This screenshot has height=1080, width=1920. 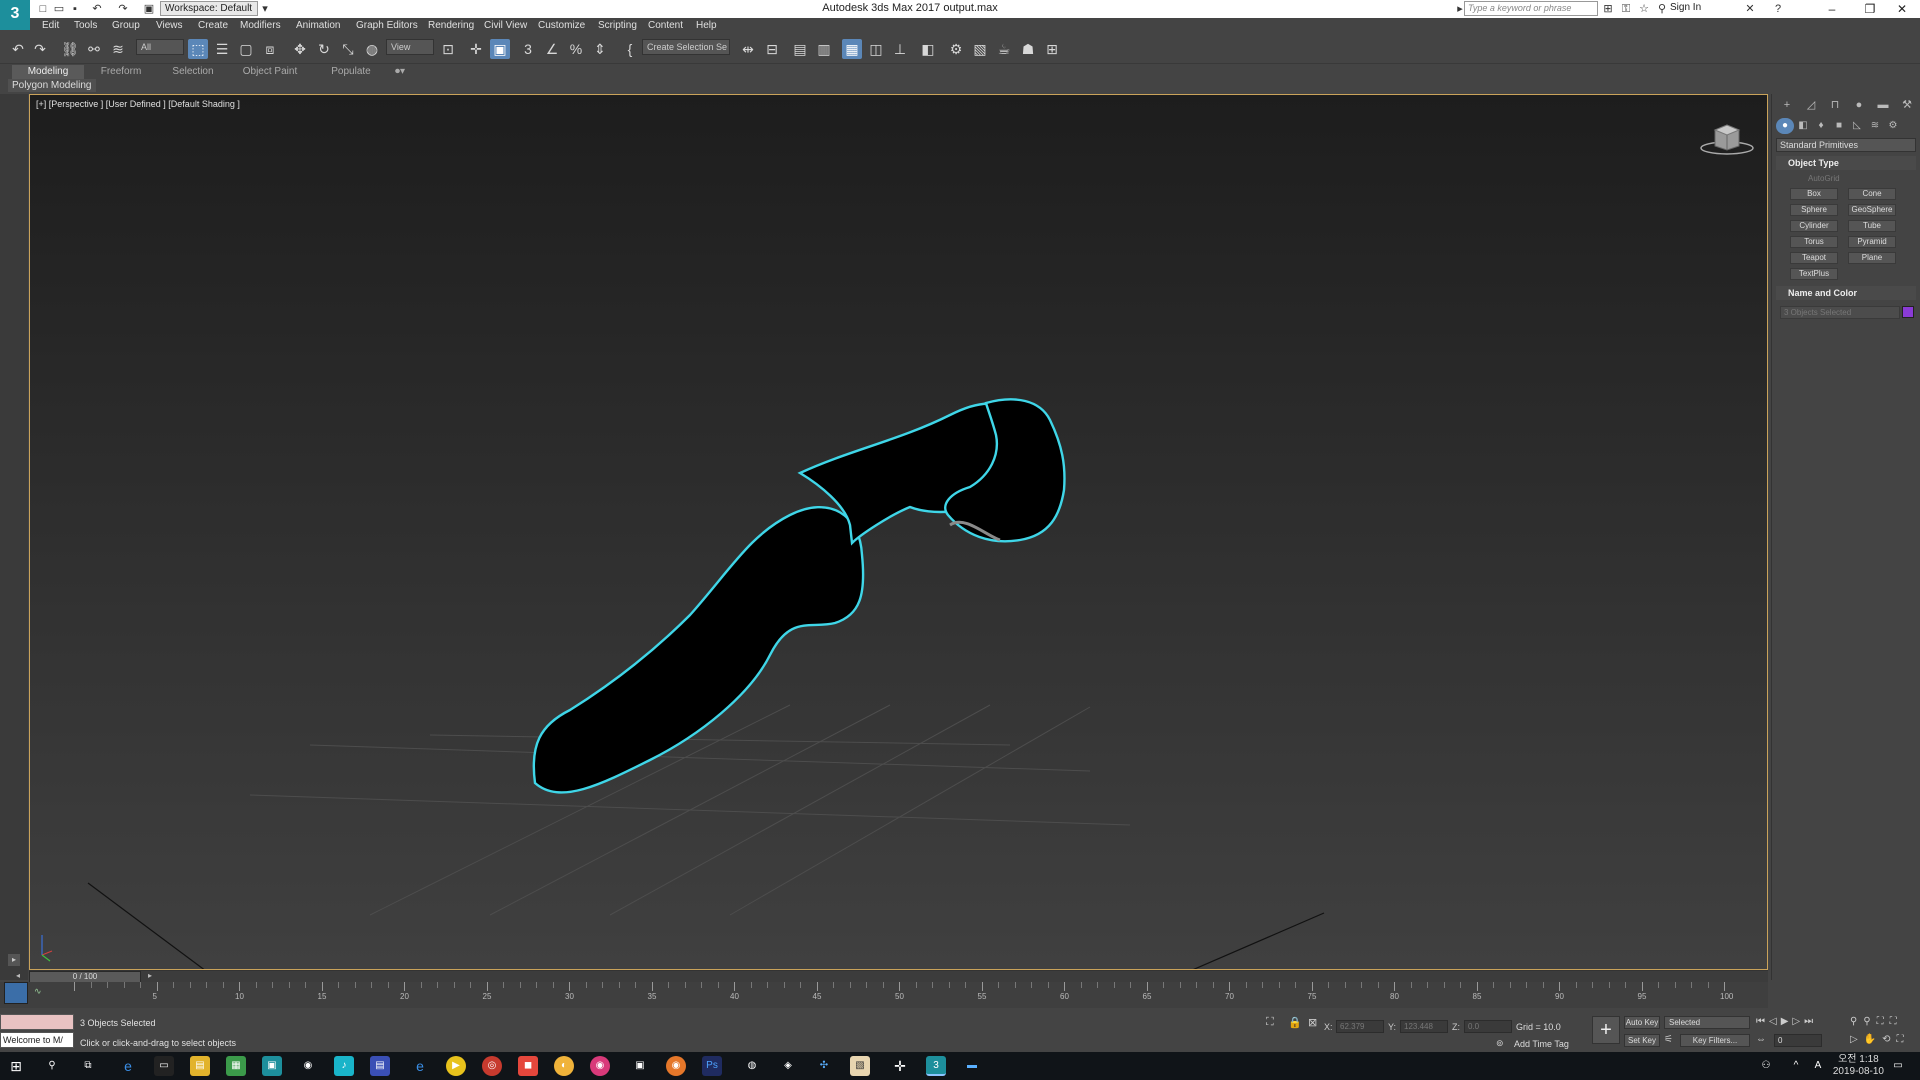 What do you see at coordinates (903, 995) in the screenshot?
I see `frame-ruler: 5 10 15 20 25 30 35 40 45 50 55 60 65 70 75 80 85 90 95 100` at bounding box center [903, 995].